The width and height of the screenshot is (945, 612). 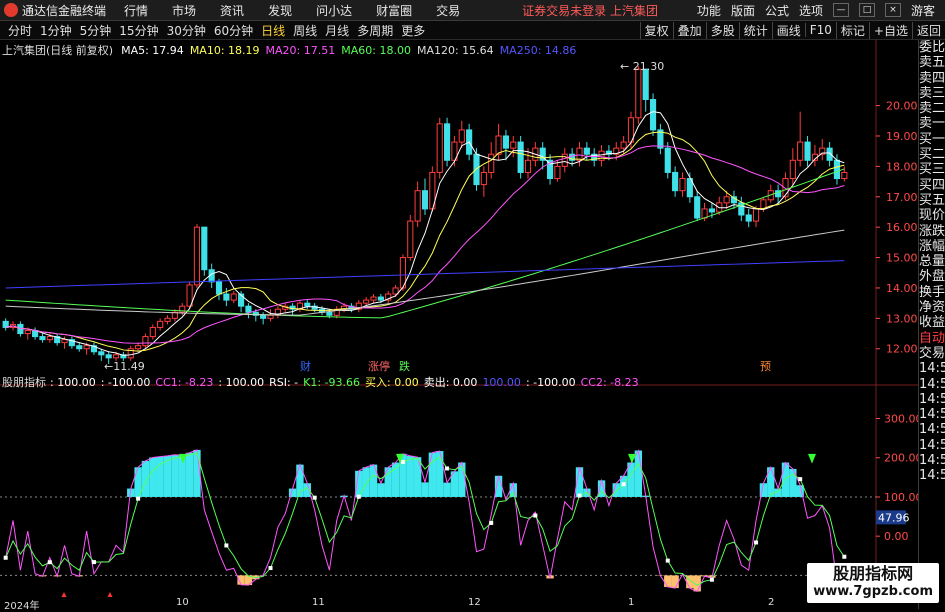 I want to click on maximize-icon: □, so click(x=867, y=10).